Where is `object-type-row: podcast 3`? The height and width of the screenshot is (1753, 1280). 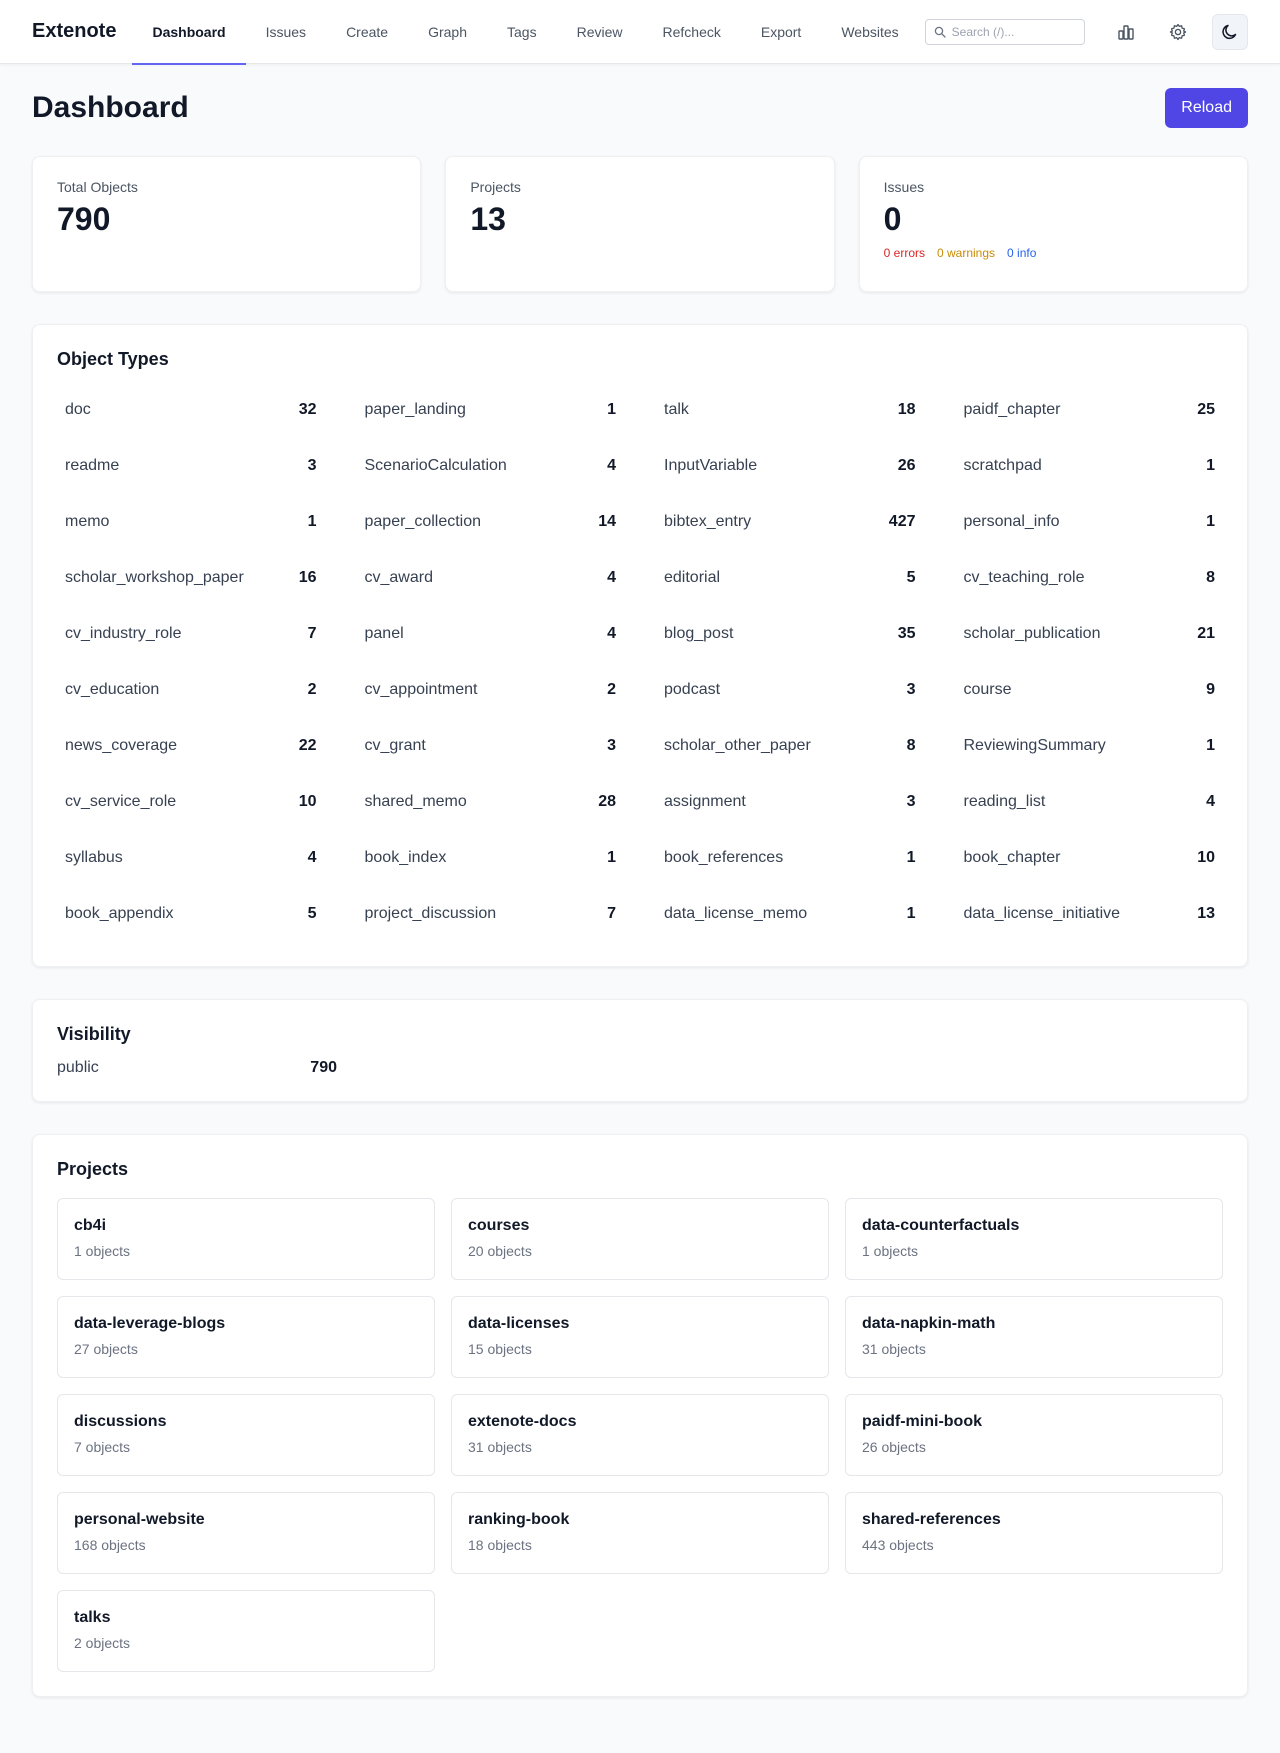
object-type-row: podcast 3 is located at coordinates (790, 690).